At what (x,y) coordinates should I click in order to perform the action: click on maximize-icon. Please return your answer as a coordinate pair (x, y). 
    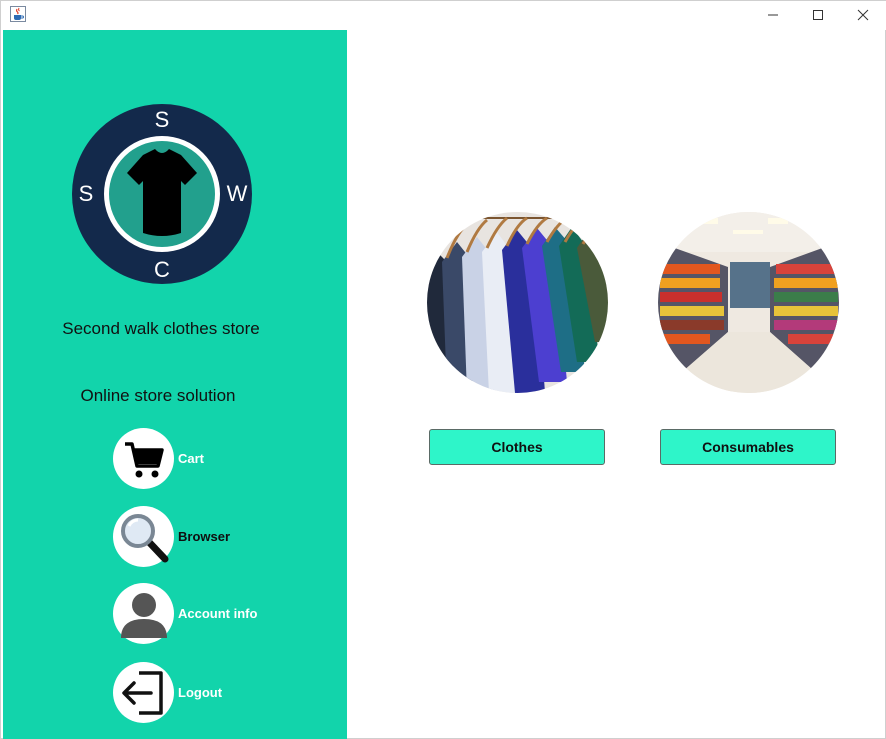
    Looking at the image, I should click on (818, 15).